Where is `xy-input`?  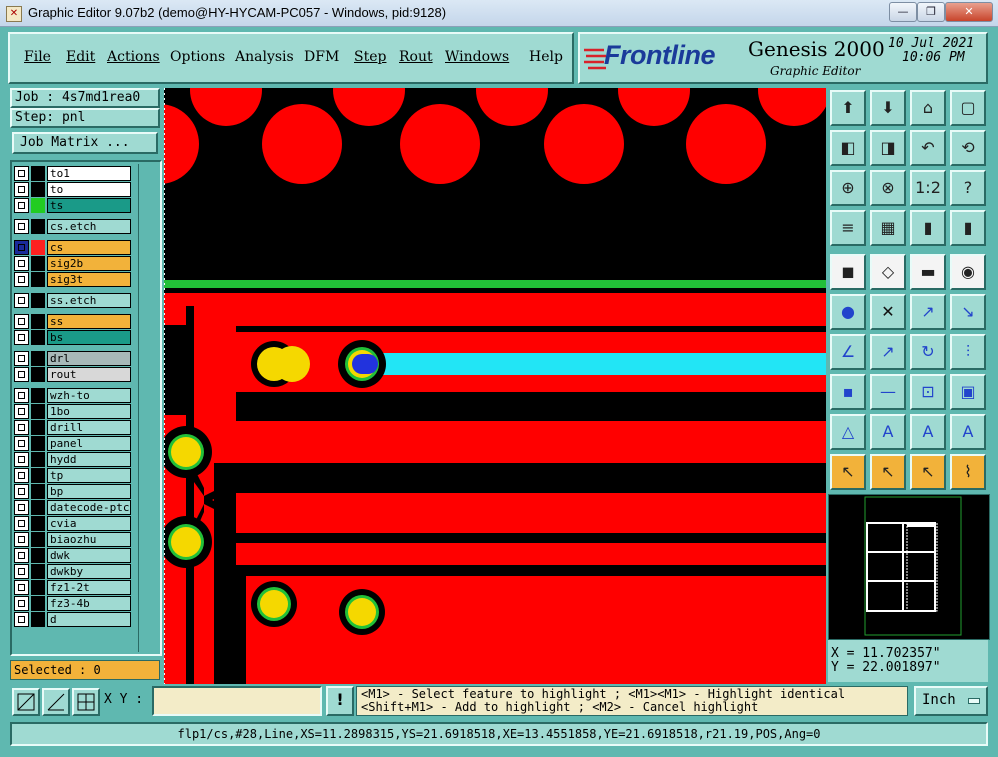
xy-input is located at coordinates (237, 701).